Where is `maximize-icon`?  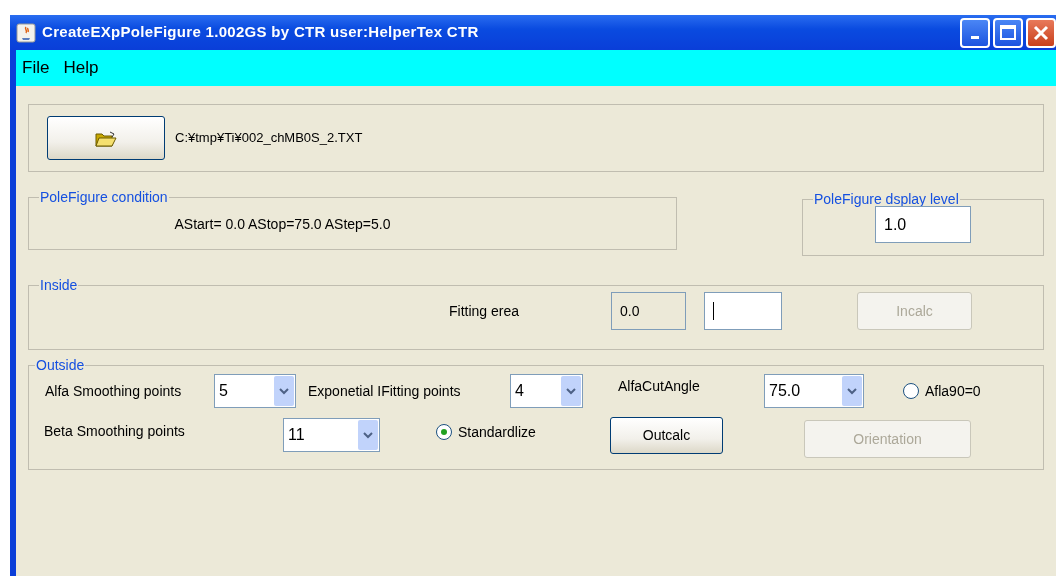
maximize-icon is located at coordinates (1008, 32).